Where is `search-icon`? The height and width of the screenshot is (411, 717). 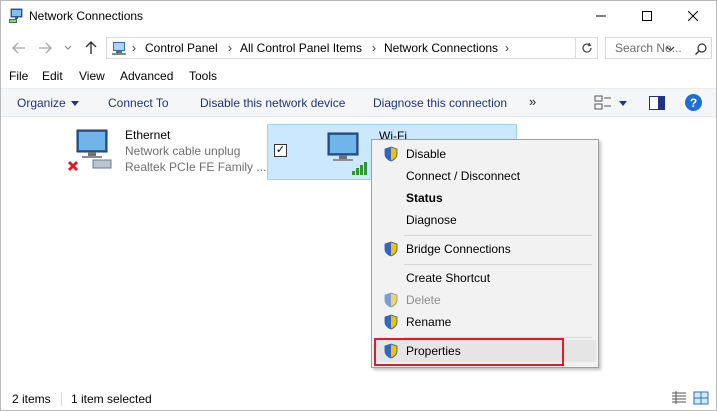 search-icon is located at coordinates (701, 49).